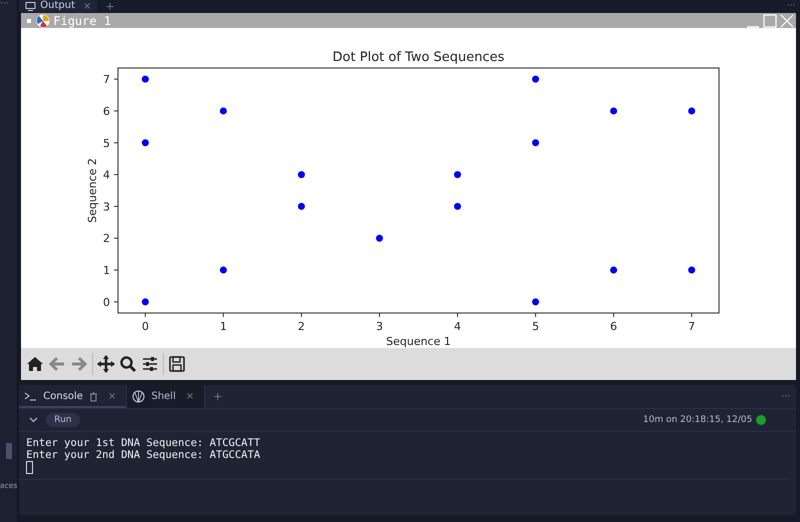 The image size is (800, 522). What do you see at coordinates (614, 326) in the screenshot?
I see `x-tick-label: 6` at bounding box center [614, 326].